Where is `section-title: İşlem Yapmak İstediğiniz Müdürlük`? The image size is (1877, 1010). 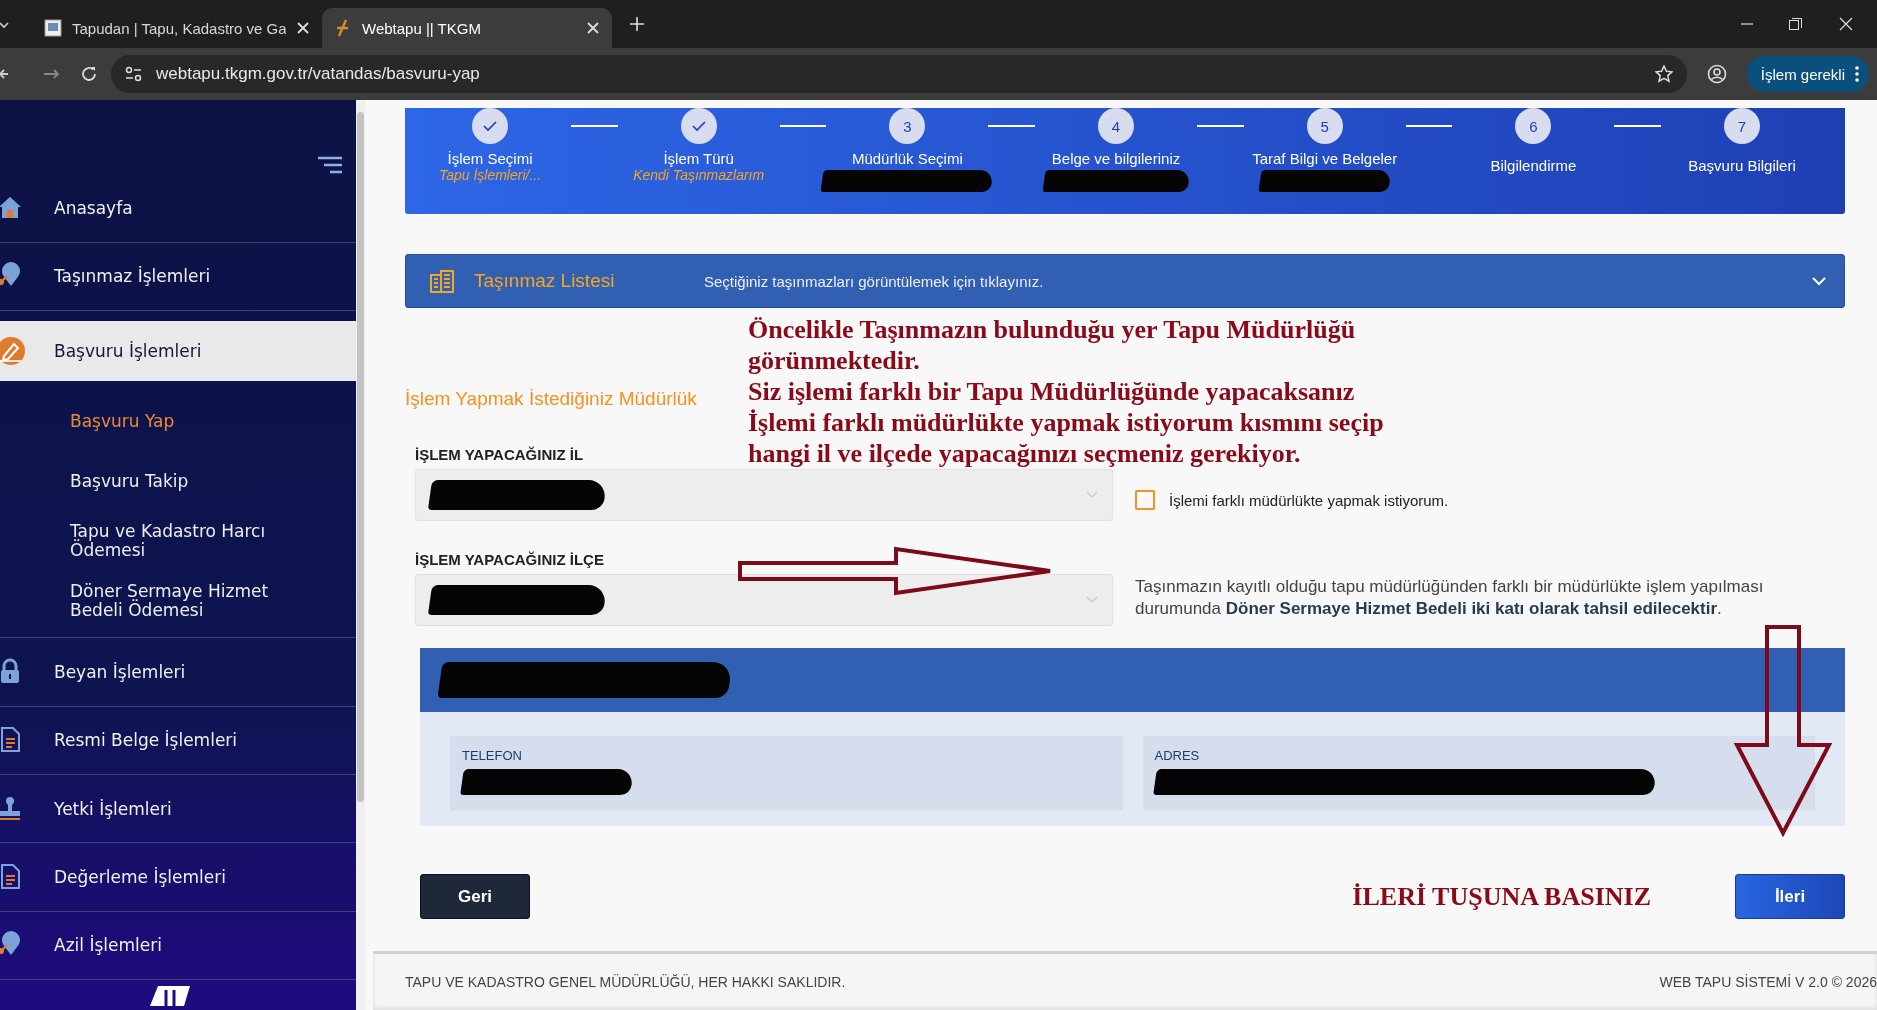
section-title: İşlem Yapmak İstediğiniz Müdürlük is located at coordinates (551, 399).